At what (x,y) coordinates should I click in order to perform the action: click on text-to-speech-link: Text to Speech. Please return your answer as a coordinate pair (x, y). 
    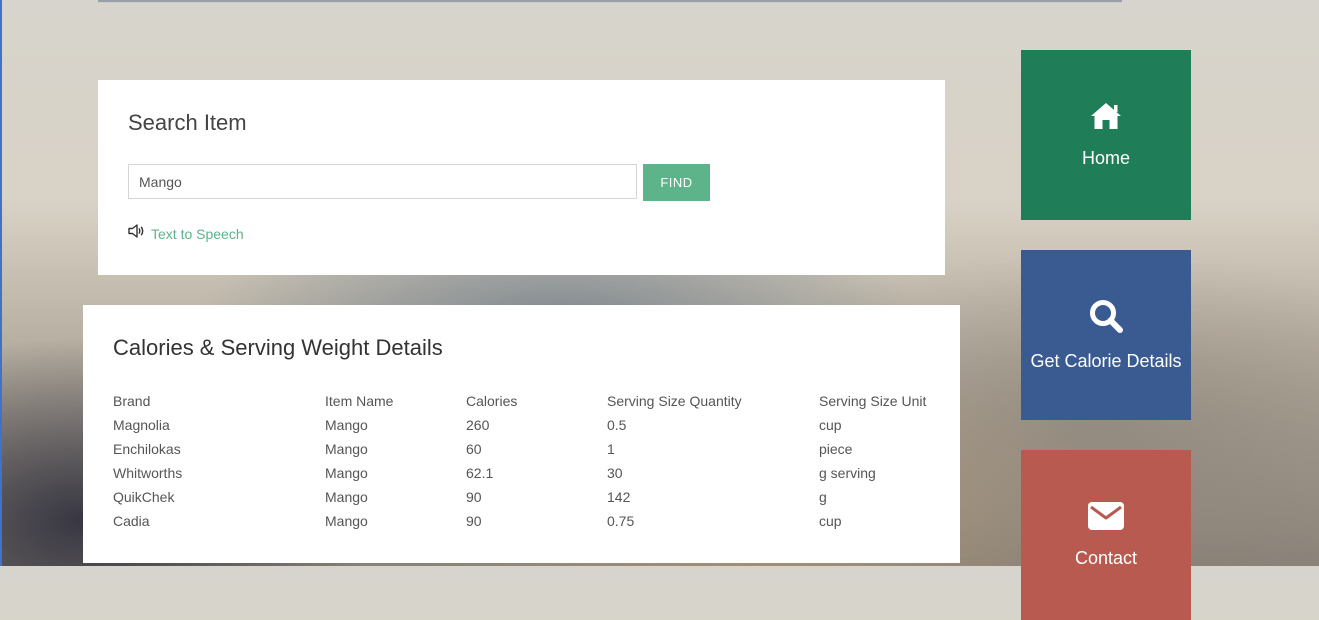
    Looking at the image, I should click on (186, 233).